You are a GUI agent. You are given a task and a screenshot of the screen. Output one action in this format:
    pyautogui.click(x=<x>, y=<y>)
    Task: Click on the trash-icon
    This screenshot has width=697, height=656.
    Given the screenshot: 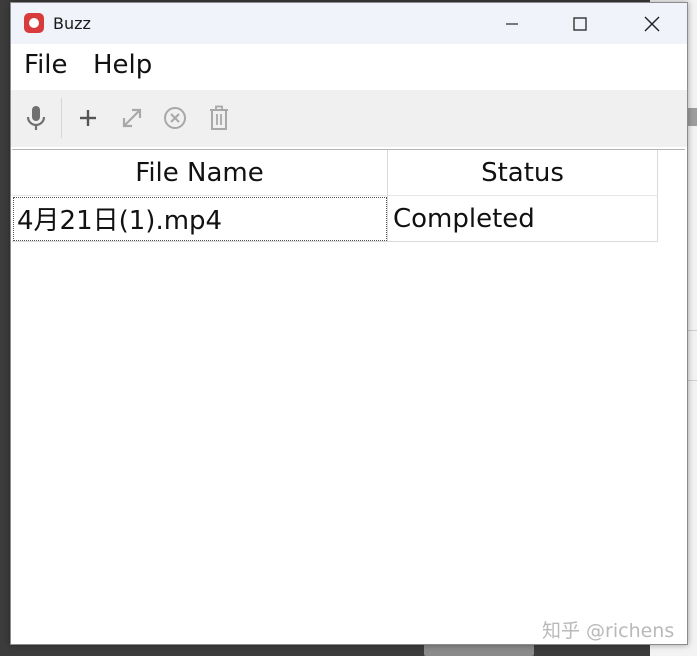 What is the action you would take?
    pyautogui.click(x=219, y=117)
    